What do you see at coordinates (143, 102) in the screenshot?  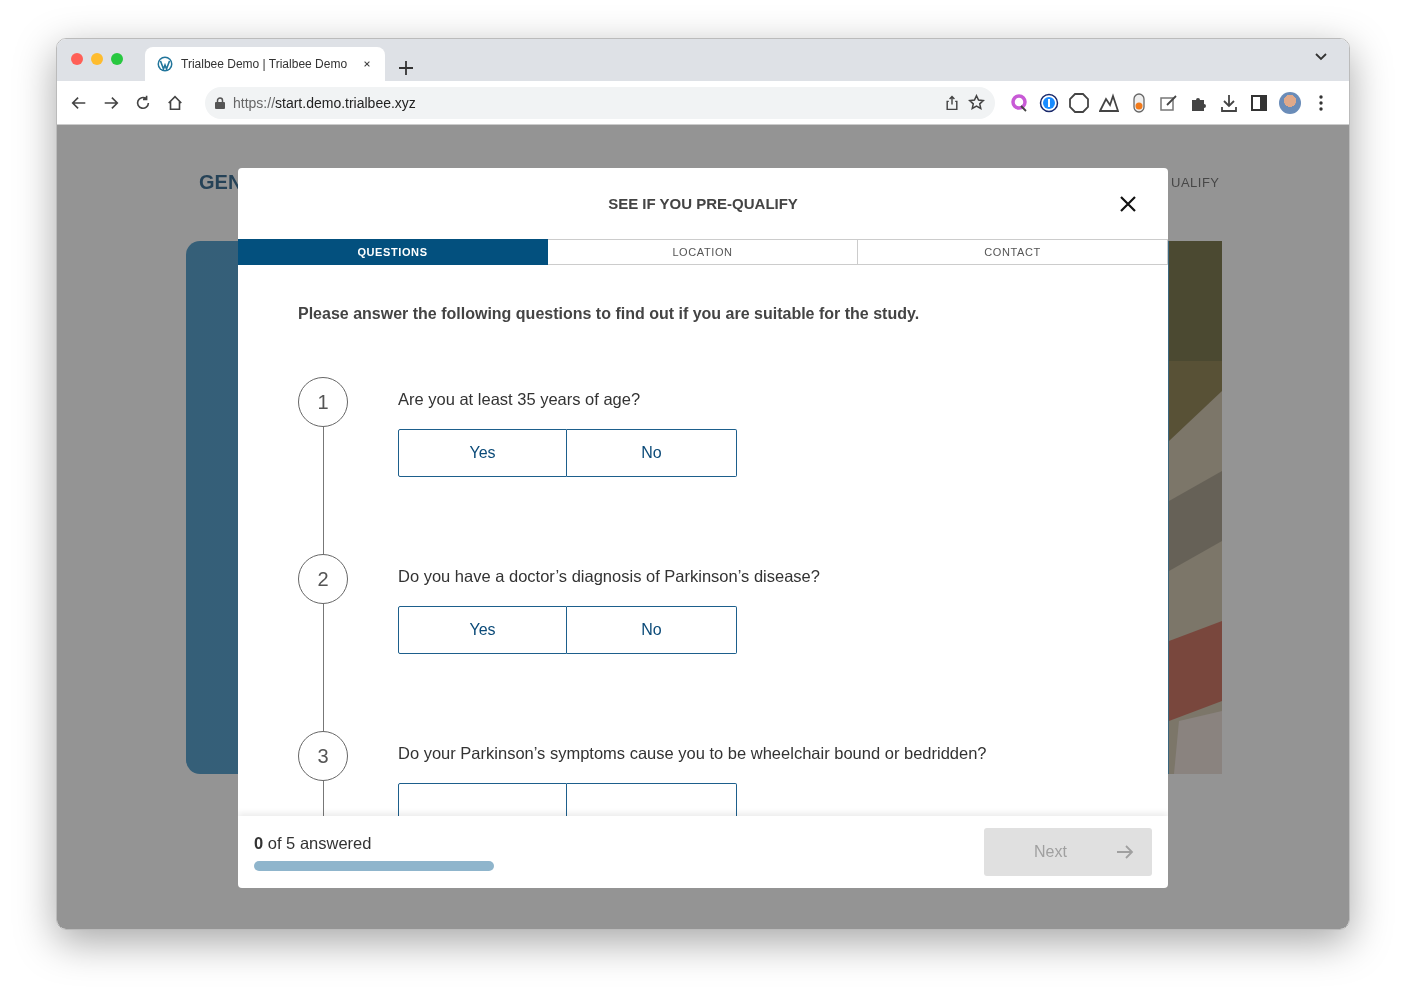 I see `reload-icon` at bounding box center [143, 102].